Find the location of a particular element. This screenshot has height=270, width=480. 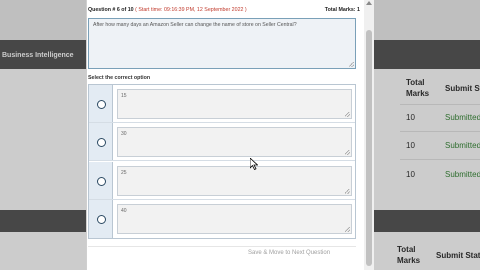

answer-textarea: 15 is located at coordinates (234, 104).